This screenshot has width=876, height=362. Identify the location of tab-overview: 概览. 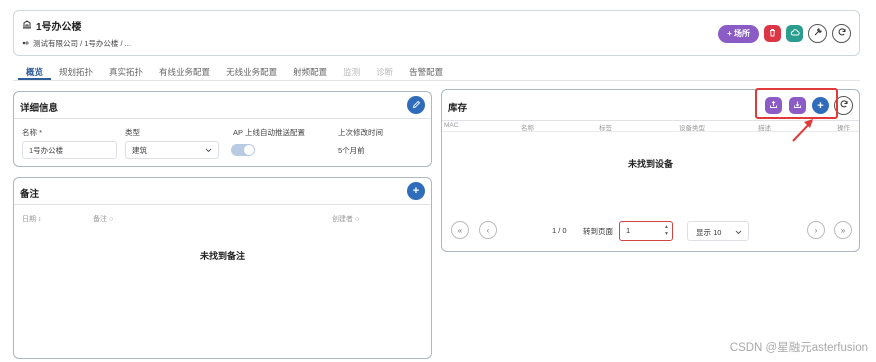
(35, 71).